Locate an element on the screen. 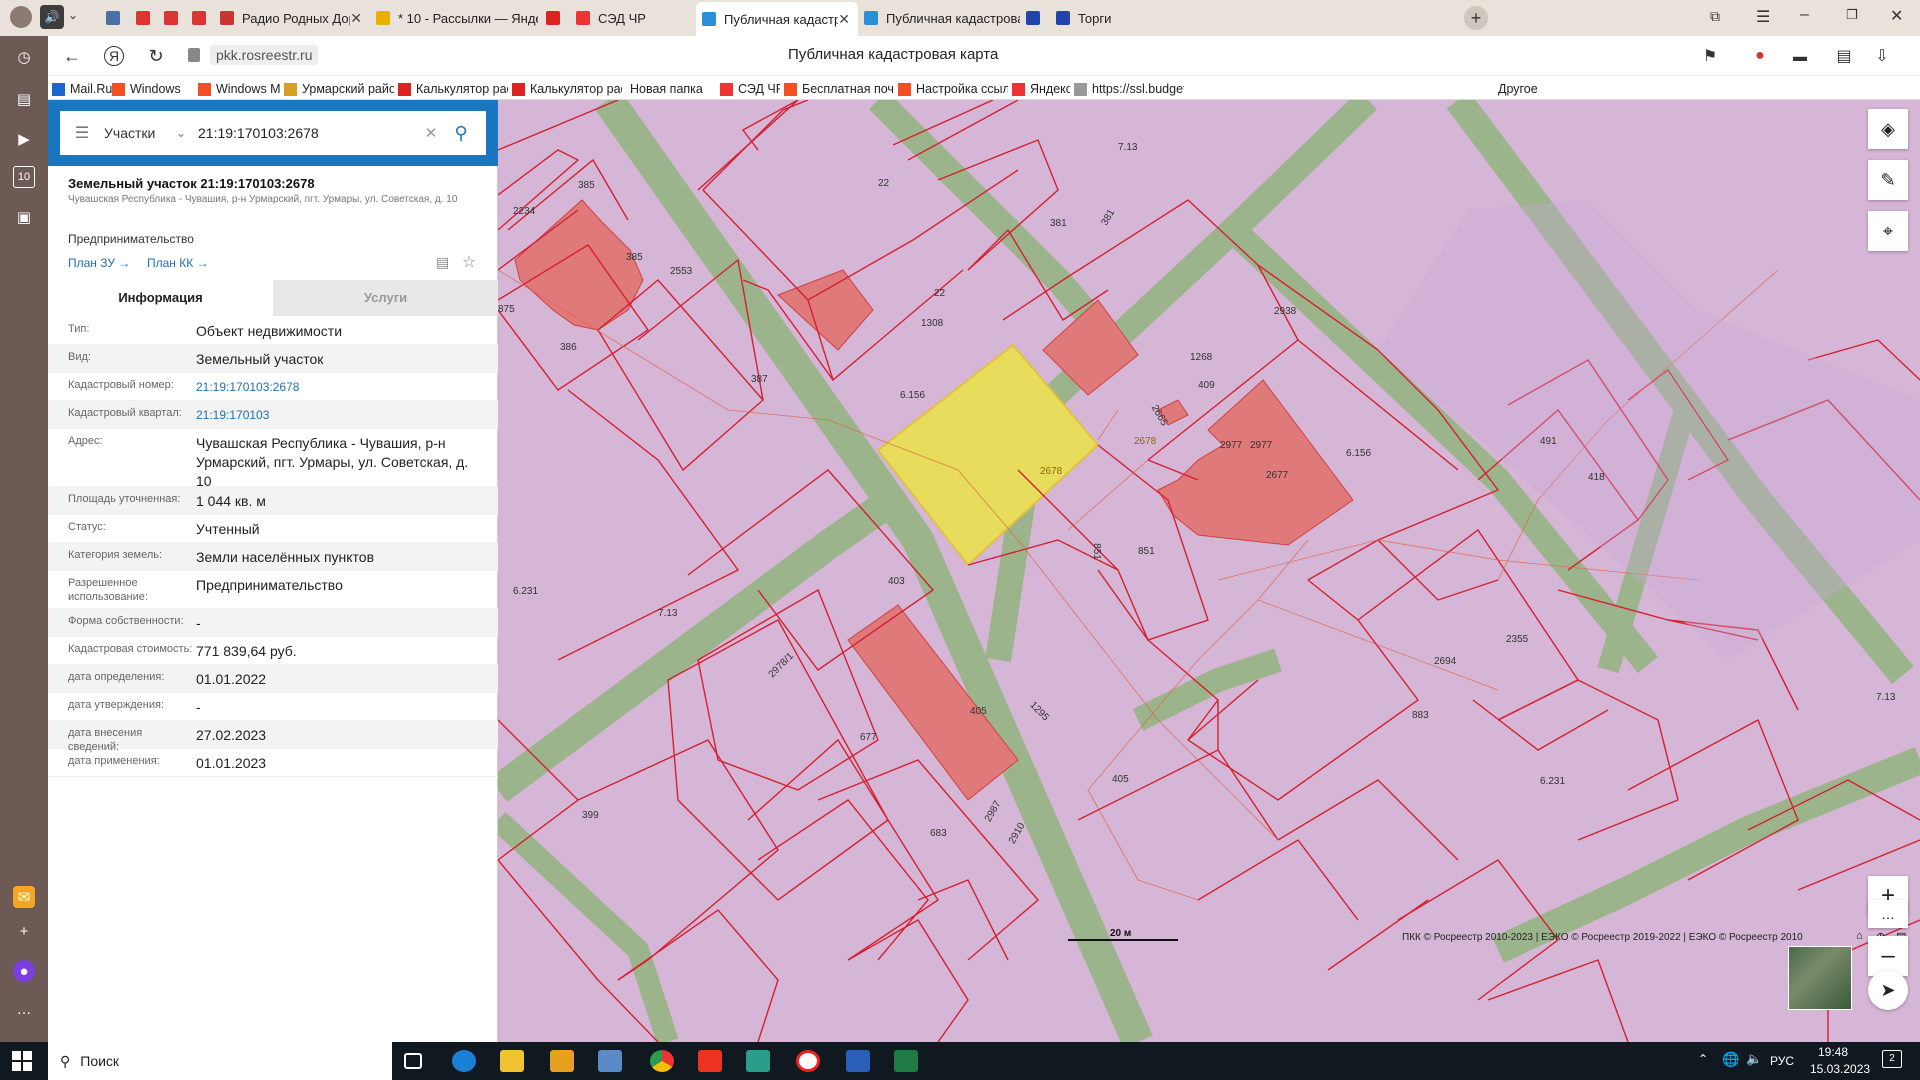 The width and height of the screenshot is (1920, 1080). search-icon: ⚲ is located at coordinates (461, 133).